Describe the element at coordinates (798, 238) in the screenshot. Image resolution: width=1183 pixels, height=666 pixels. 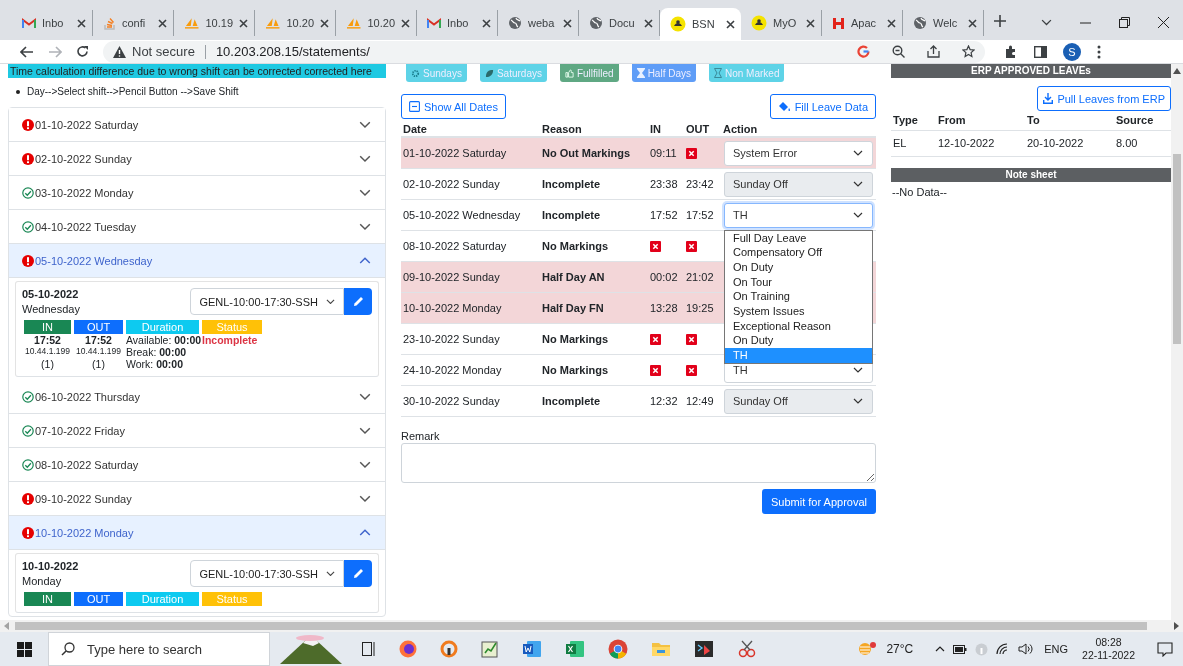
I see `dropdown-option: Full Day Leave` at that location.